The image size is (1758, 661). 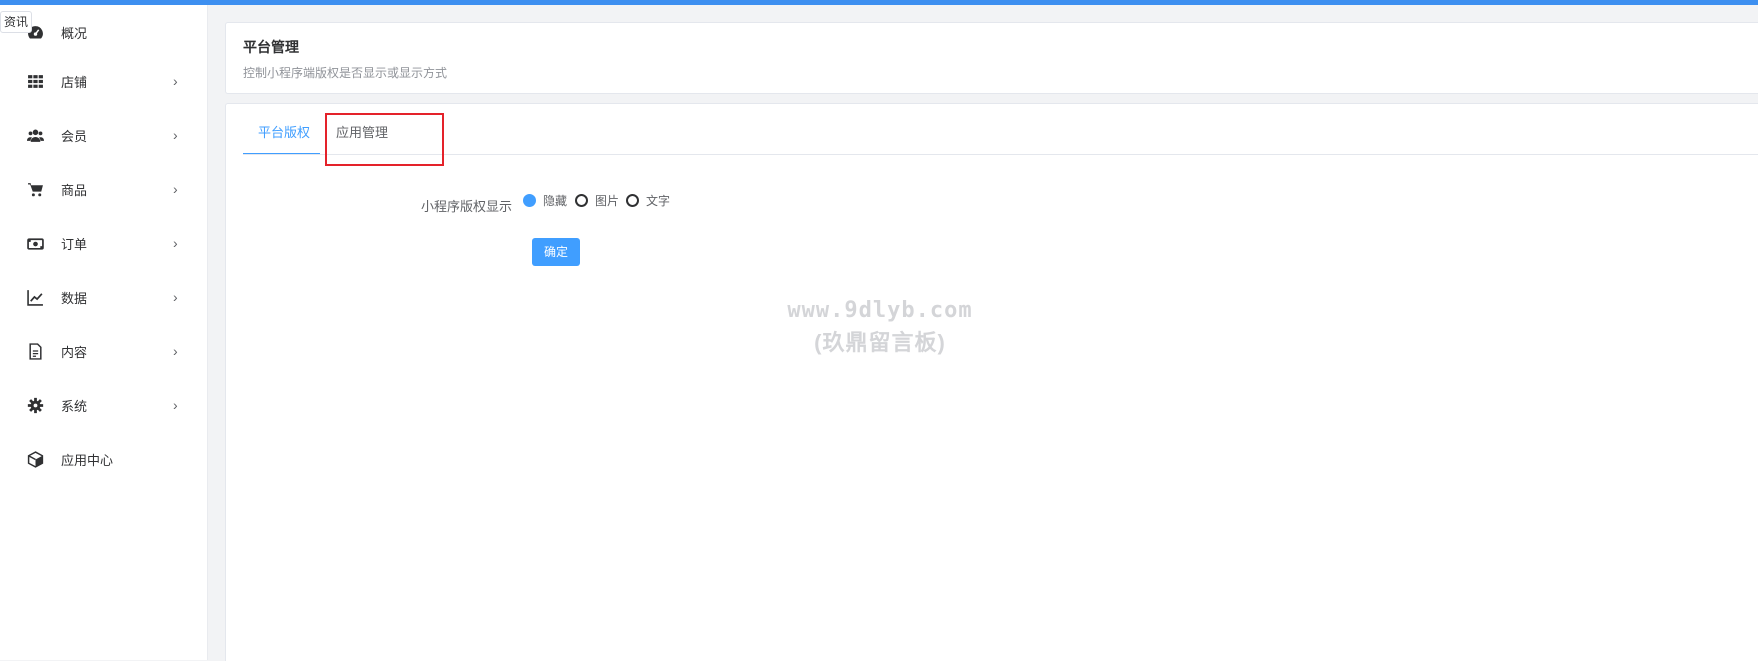 I want to click on radio-label: 文字, so click(x=658, y=201).